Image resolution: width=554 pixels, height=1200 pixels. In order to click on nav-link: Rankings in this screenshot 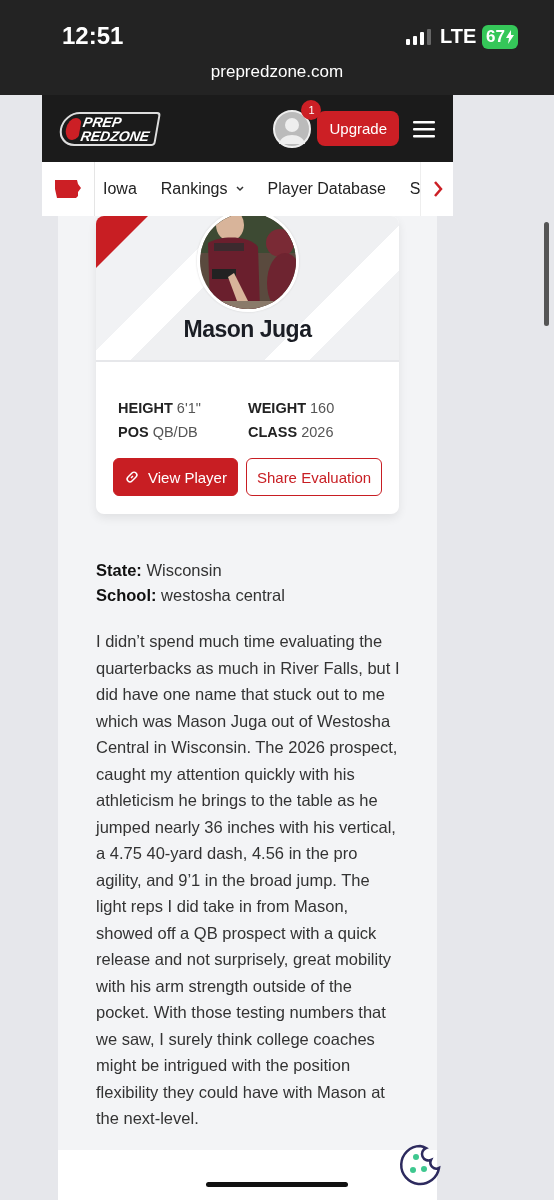, I will do `click(202, 189)`.